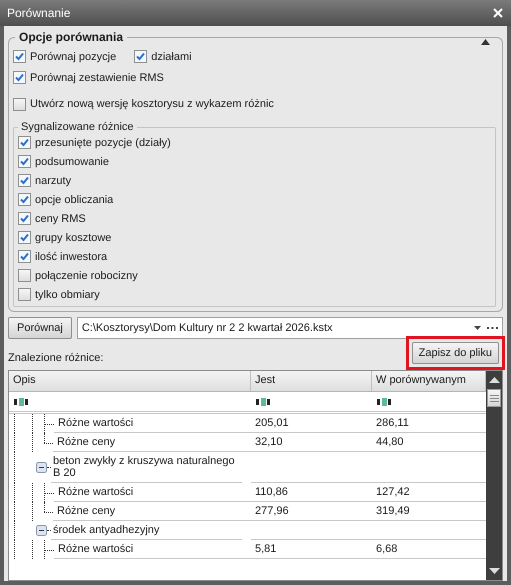 The width and height of the screenshot is (511, 585). What do you see at coordinates (73, 238) in the screenshot?
I see `checkbox-label: grupy kosztowe` at bounding box center [73, 238].